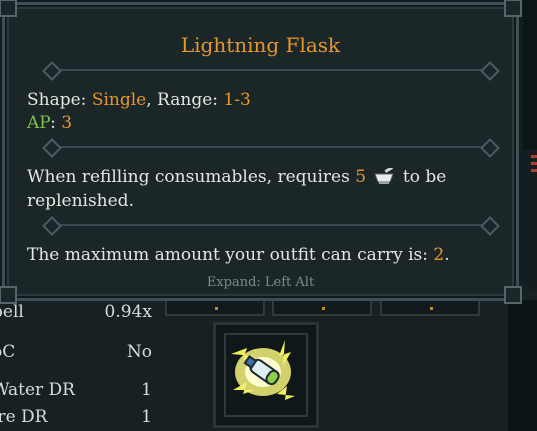 This screenshot has width=537, height=431. I want to click on right-edge-column, so click(522, 365).